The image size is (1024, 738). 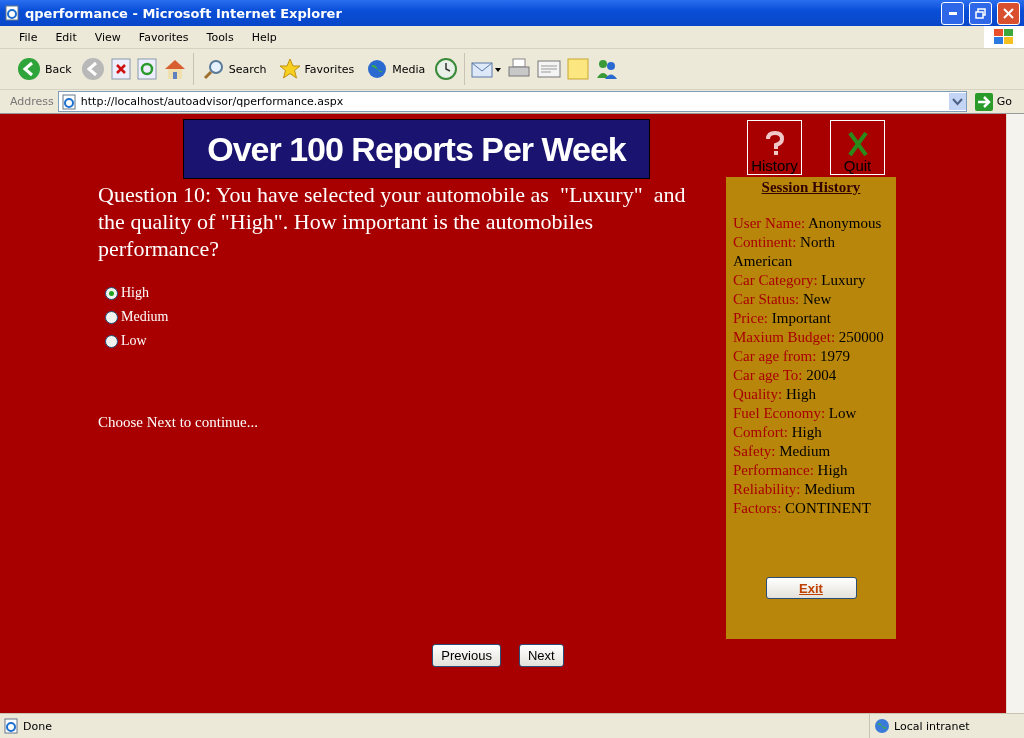 I want to click on url-text: http://localhost/autoadvisor/qperformance.aspx, so click(x=212, y=101).